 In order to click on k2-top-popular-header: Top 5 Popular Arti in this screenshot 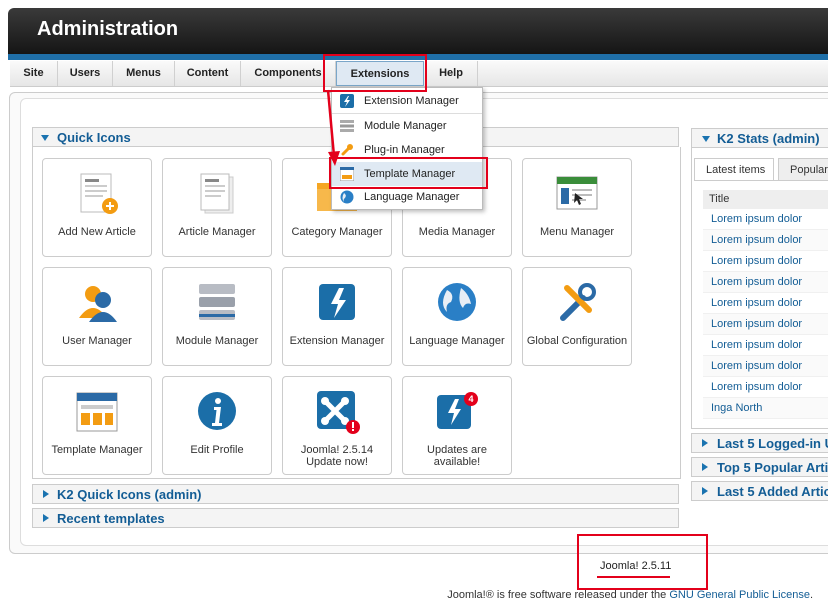, I will do `click(759, 467)`.